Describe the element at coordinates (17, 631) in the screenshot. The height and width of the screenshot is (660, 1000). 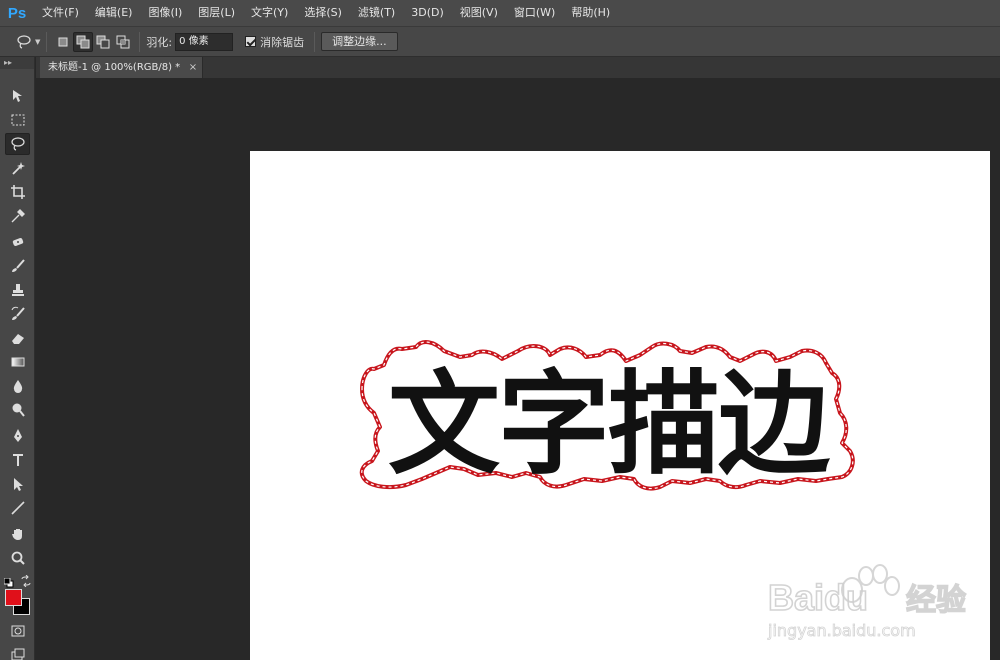
I see `quick-mask-icon` at that location.